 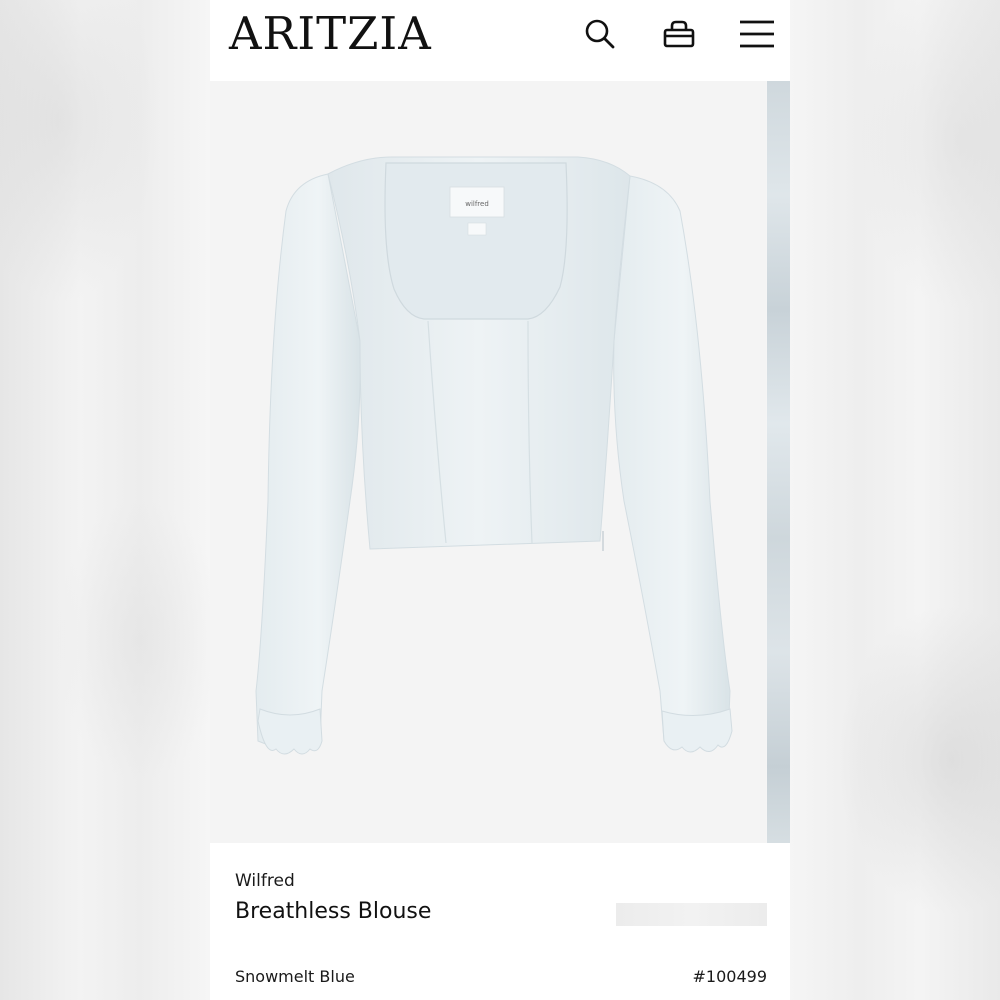 I want to click on brand-logo: ARITZIA, so click(x=330, y=34).